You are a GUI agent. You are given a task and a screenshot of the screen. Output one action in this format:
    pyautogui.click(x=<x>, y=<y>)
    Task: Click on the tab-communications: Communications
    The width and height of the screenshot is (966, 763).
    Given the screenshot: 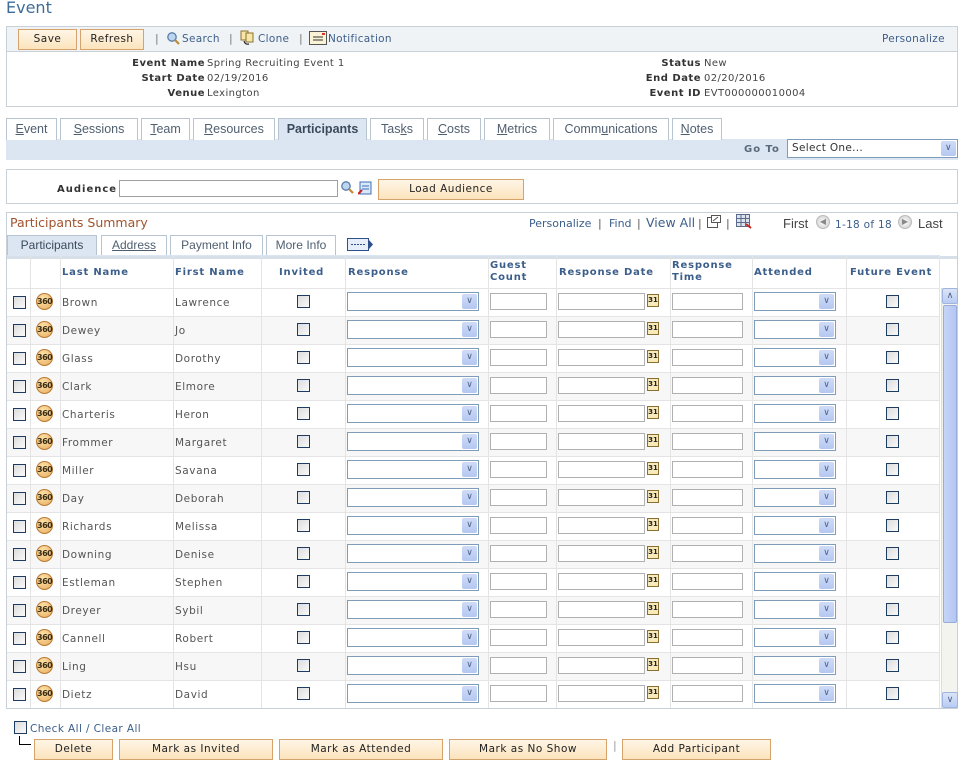 What is the action you would take?
    pyautogui.click(x=611, y=129)
    